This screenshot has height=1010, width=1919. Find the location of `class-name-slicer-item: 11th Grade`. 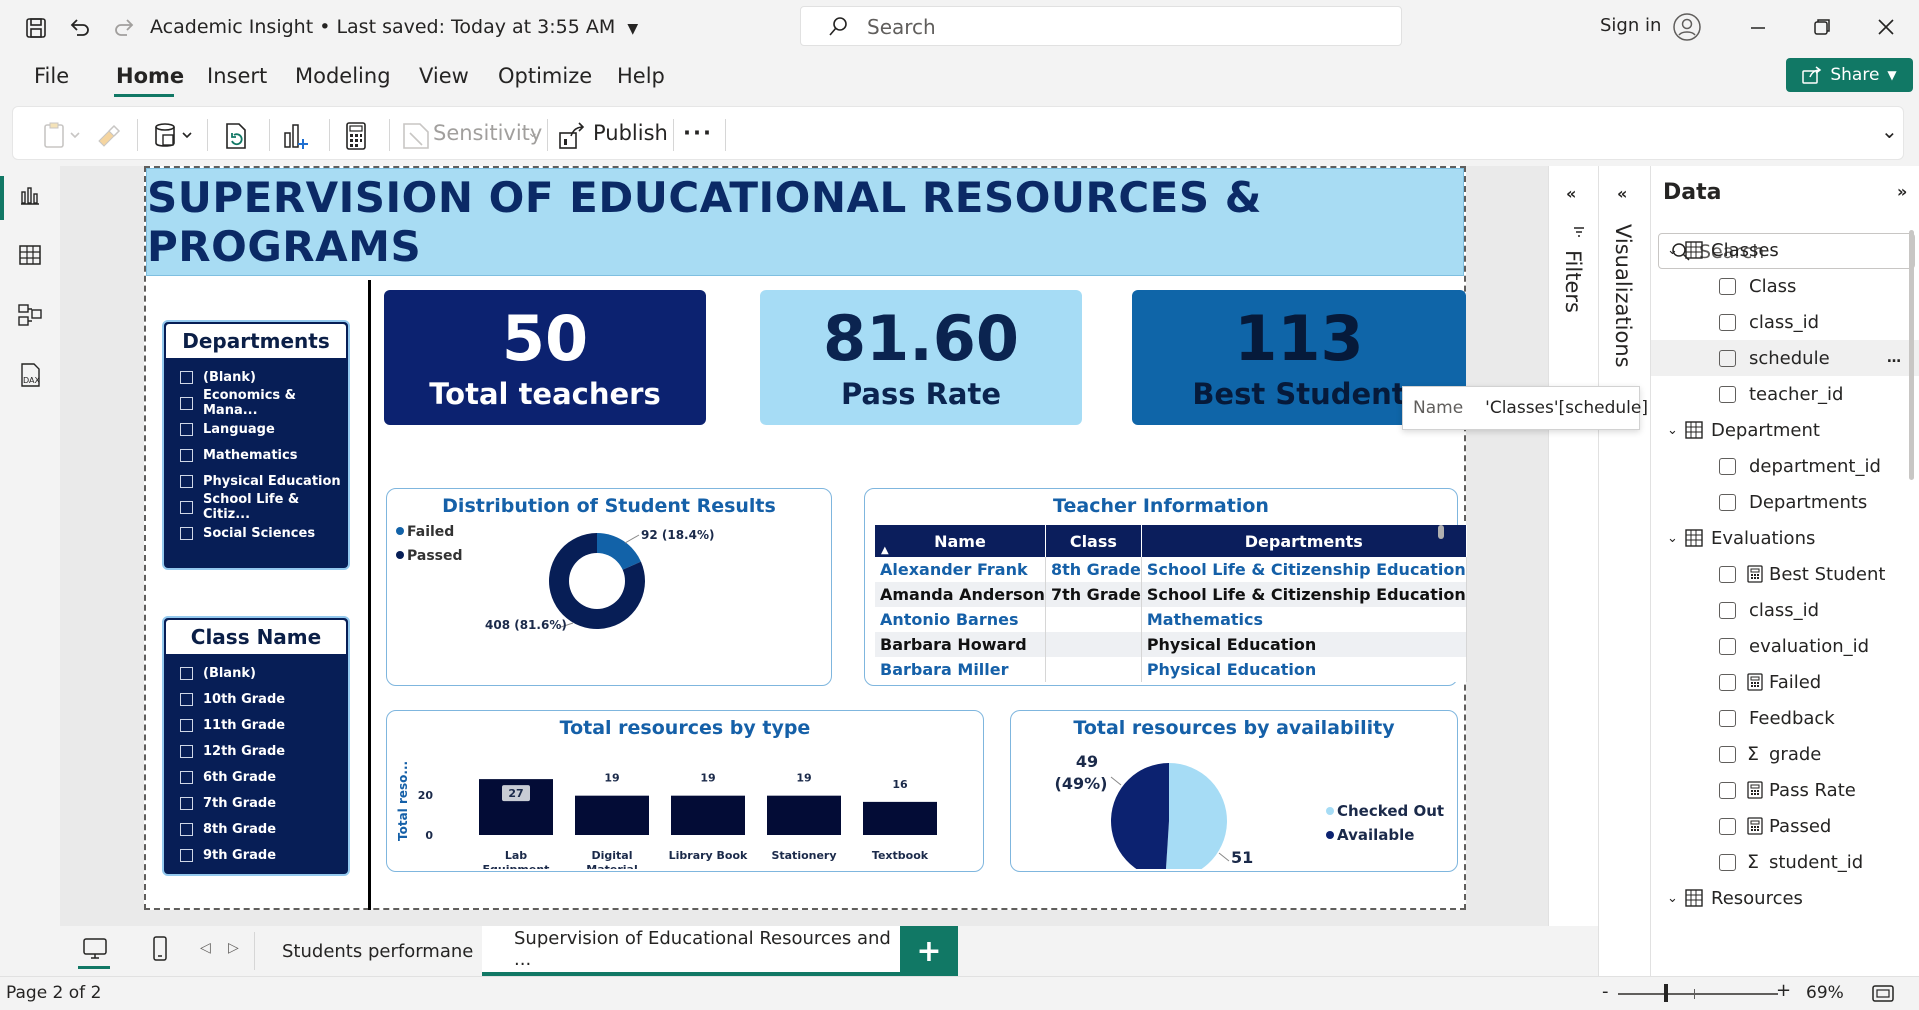

class-name-slicer-item: 11th Grade is located at coordinates (264, 725).